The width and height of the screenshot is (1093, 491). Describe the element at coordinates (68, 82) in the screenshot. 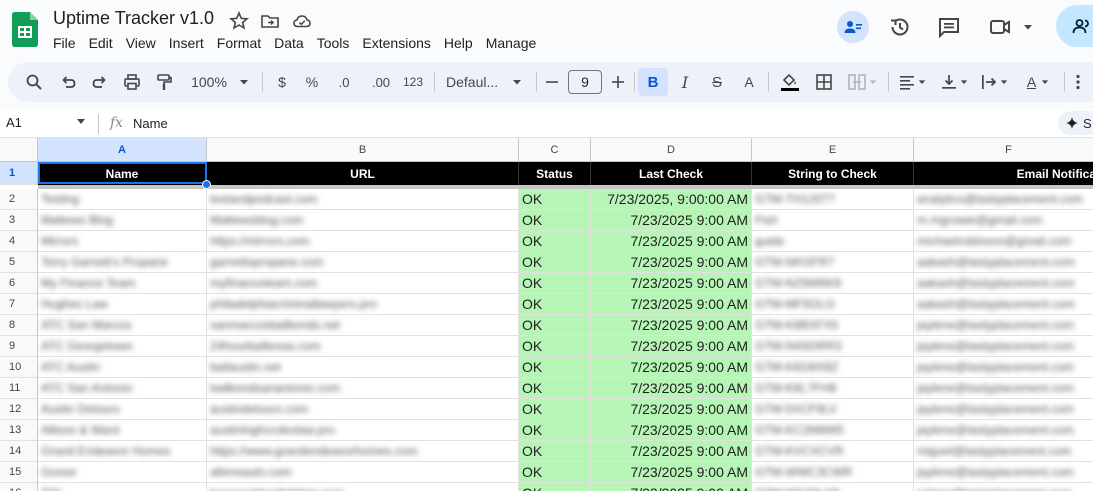

I see `undo-button` at that location.